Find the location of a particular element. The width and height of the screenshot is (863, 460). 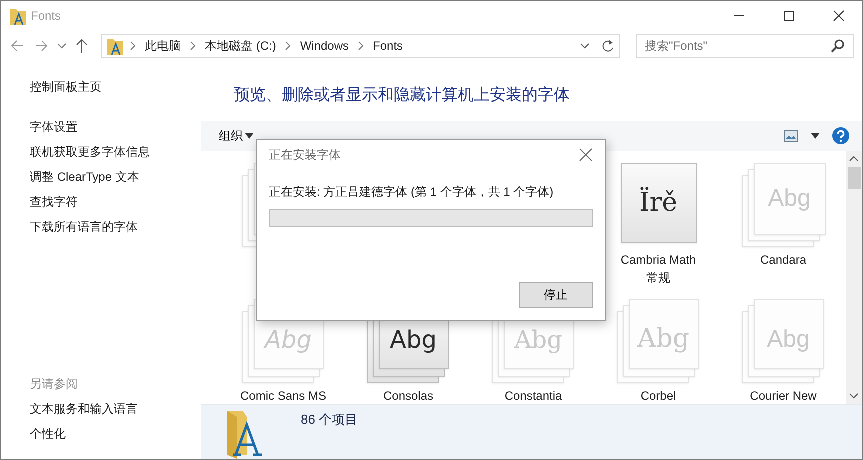

stop-button: 停止 is located at coordinates (556, 295).